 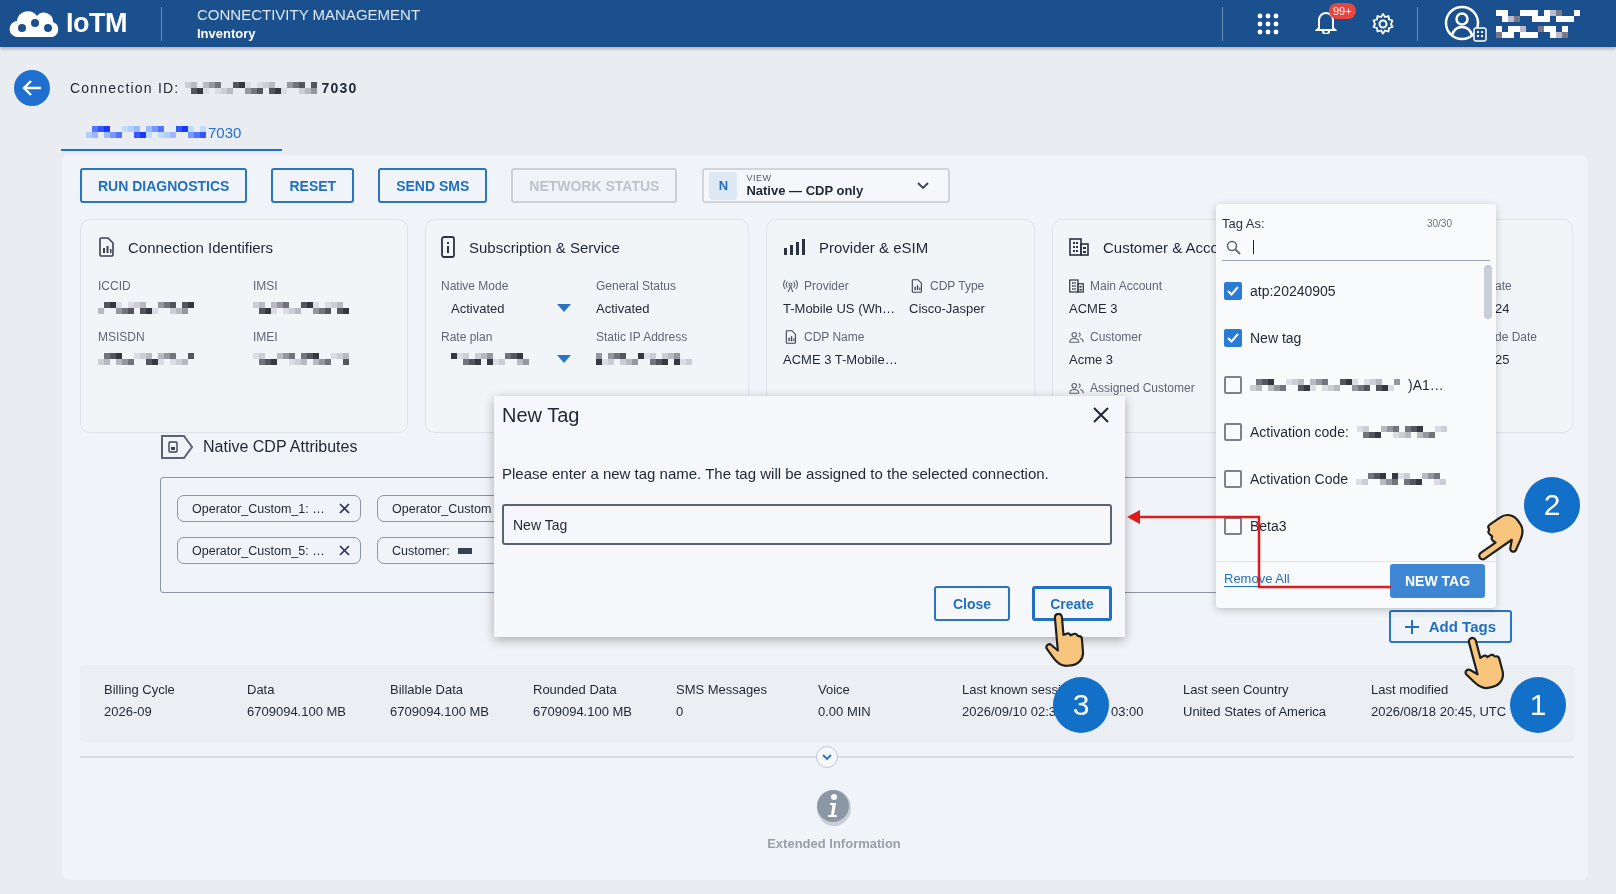 What do you see at coordinates (433, 185) in the screenshot?
I see `action-button: SEND SMS` at bounding box center [433, 185].